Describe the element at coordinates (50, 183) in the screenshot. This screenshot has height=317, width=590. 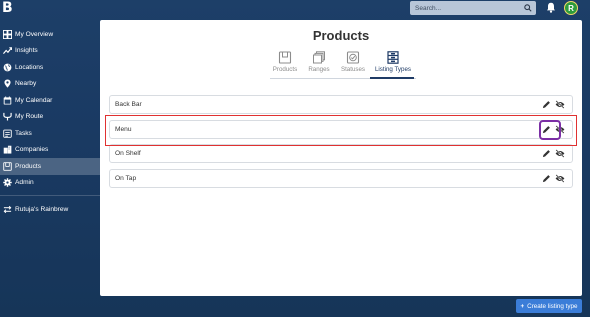
I see `sidebar-item-admin: Admin` at that location.